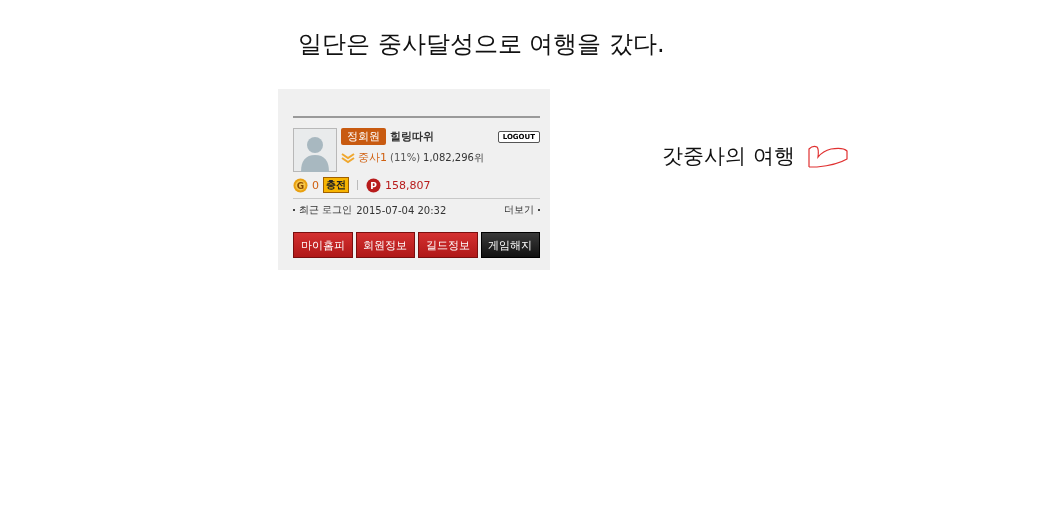 The image size is (1059, 526). What do you see at coordinates (827, 156) in the screenshot?
I see `heart-scribble-icon` at bounding box center [827, 156].